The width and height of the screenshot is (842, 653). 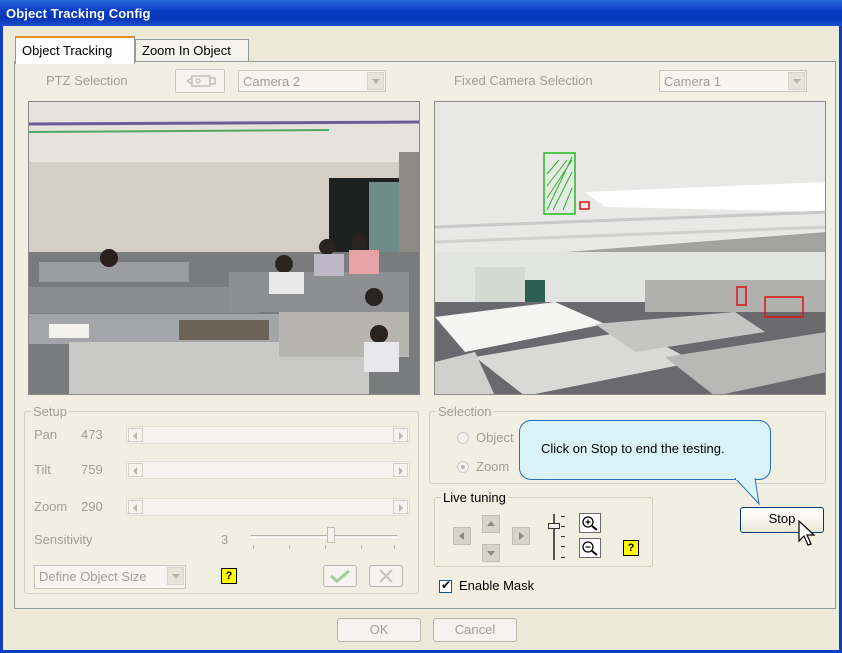 I want to click on zoom-in-button, so click(x=590, y=523).